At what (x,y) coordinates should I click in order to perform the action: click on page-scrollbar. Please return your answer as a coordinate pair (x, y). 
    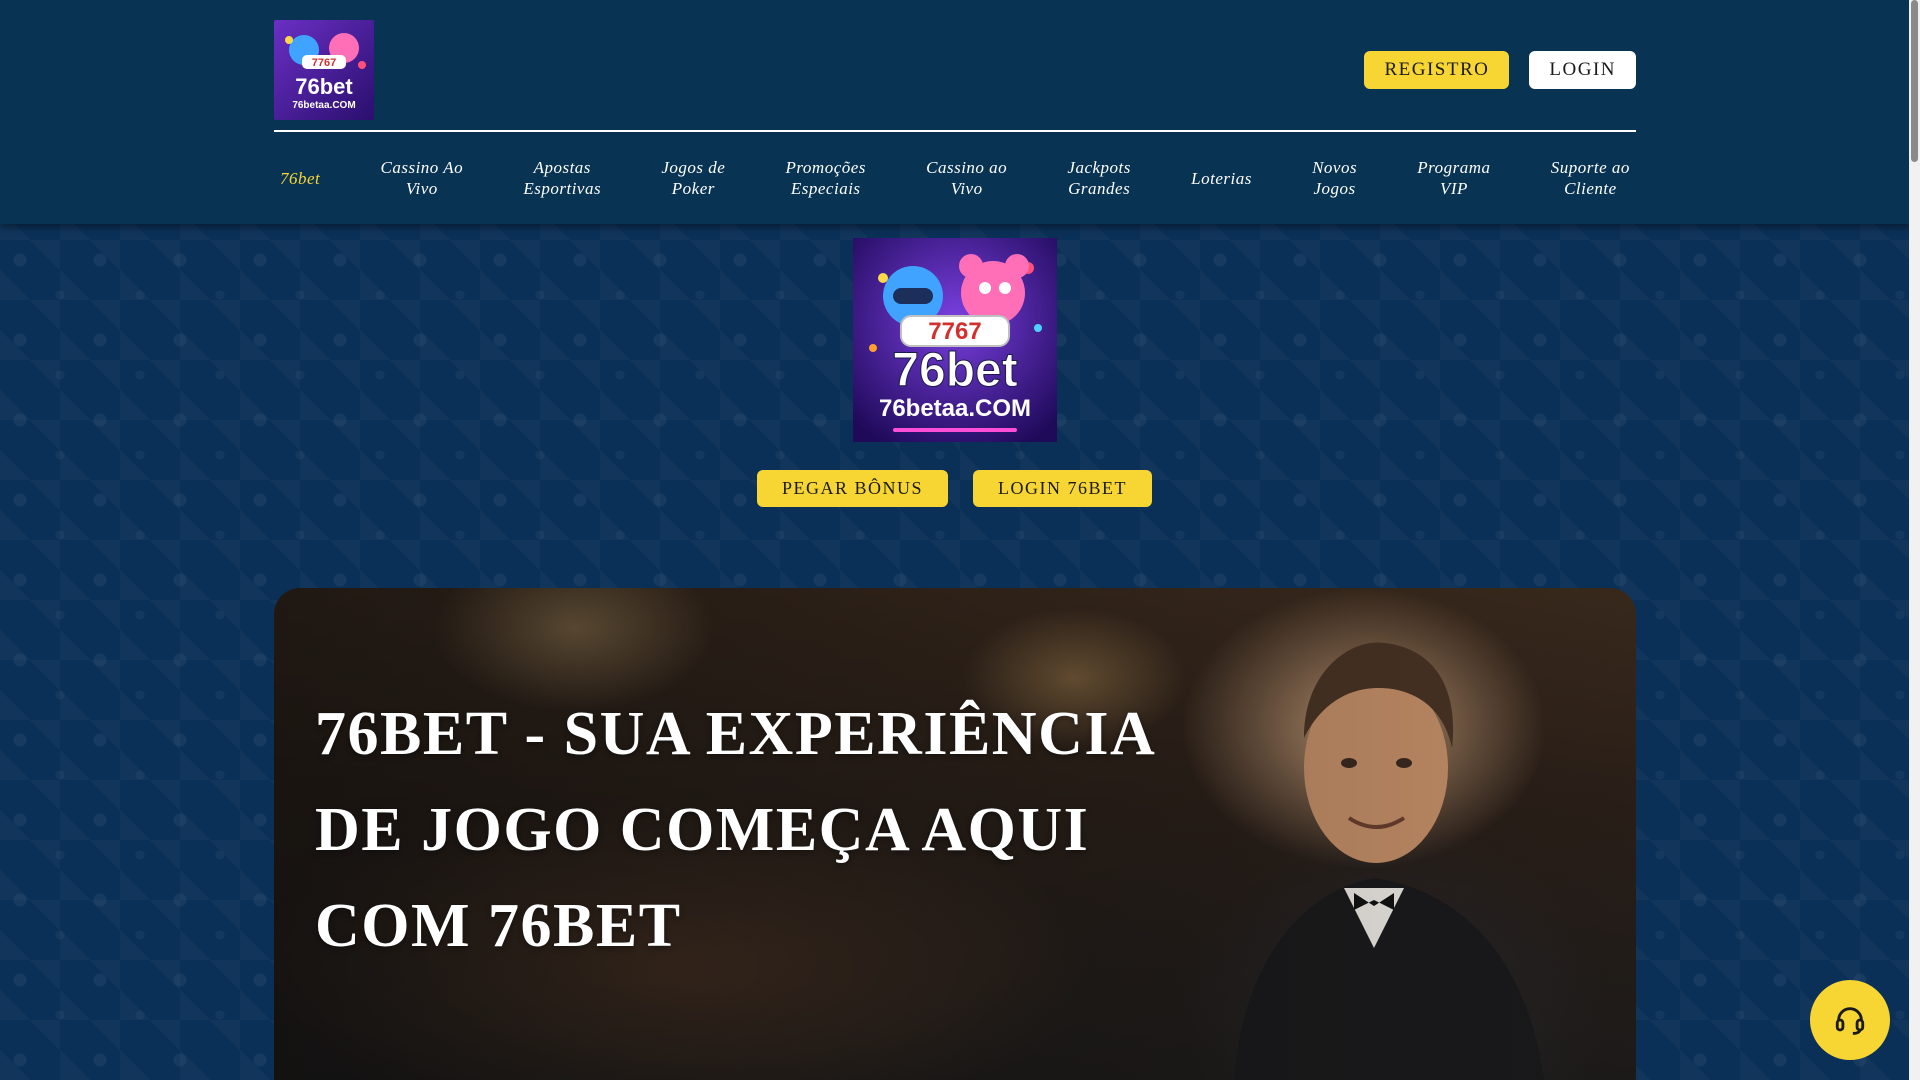
    Looking at the image, I should click on (1914, 540).